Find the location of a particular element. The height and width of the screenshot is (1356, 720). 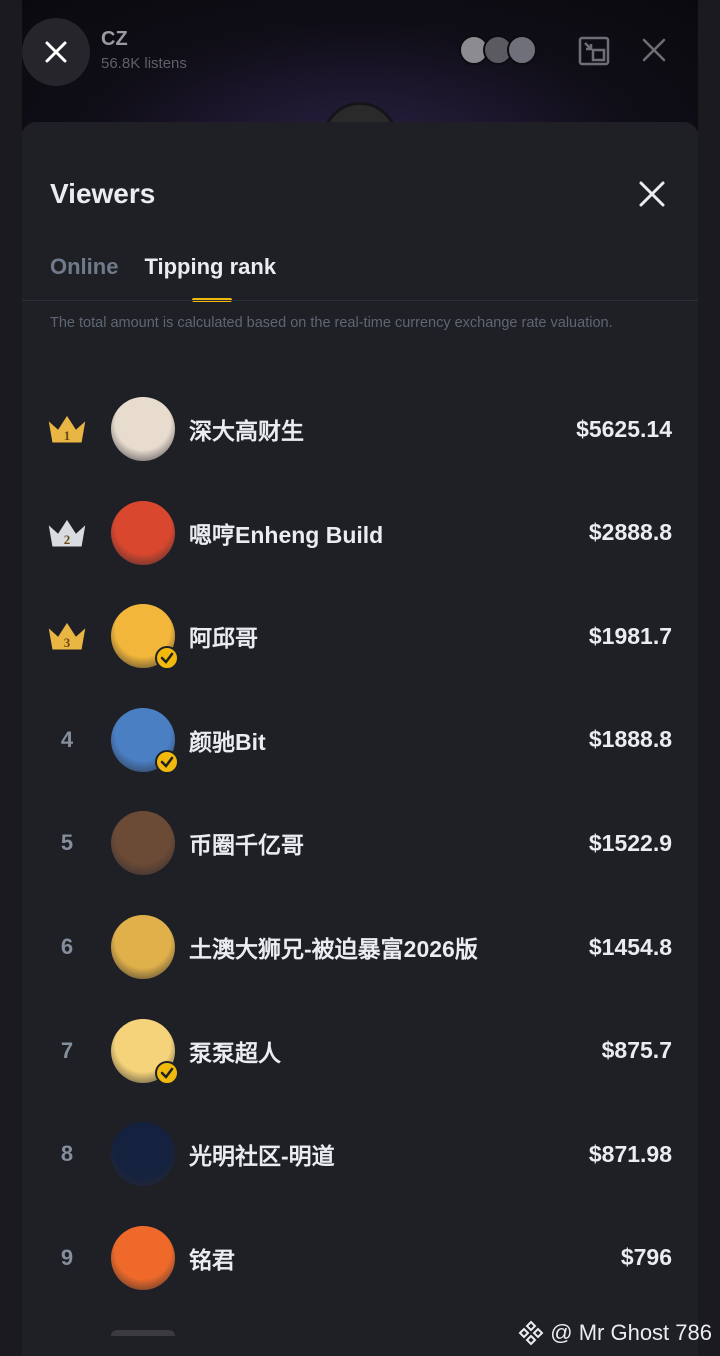

tip-amount: $1981.7 is located at coordinates (630, 635).